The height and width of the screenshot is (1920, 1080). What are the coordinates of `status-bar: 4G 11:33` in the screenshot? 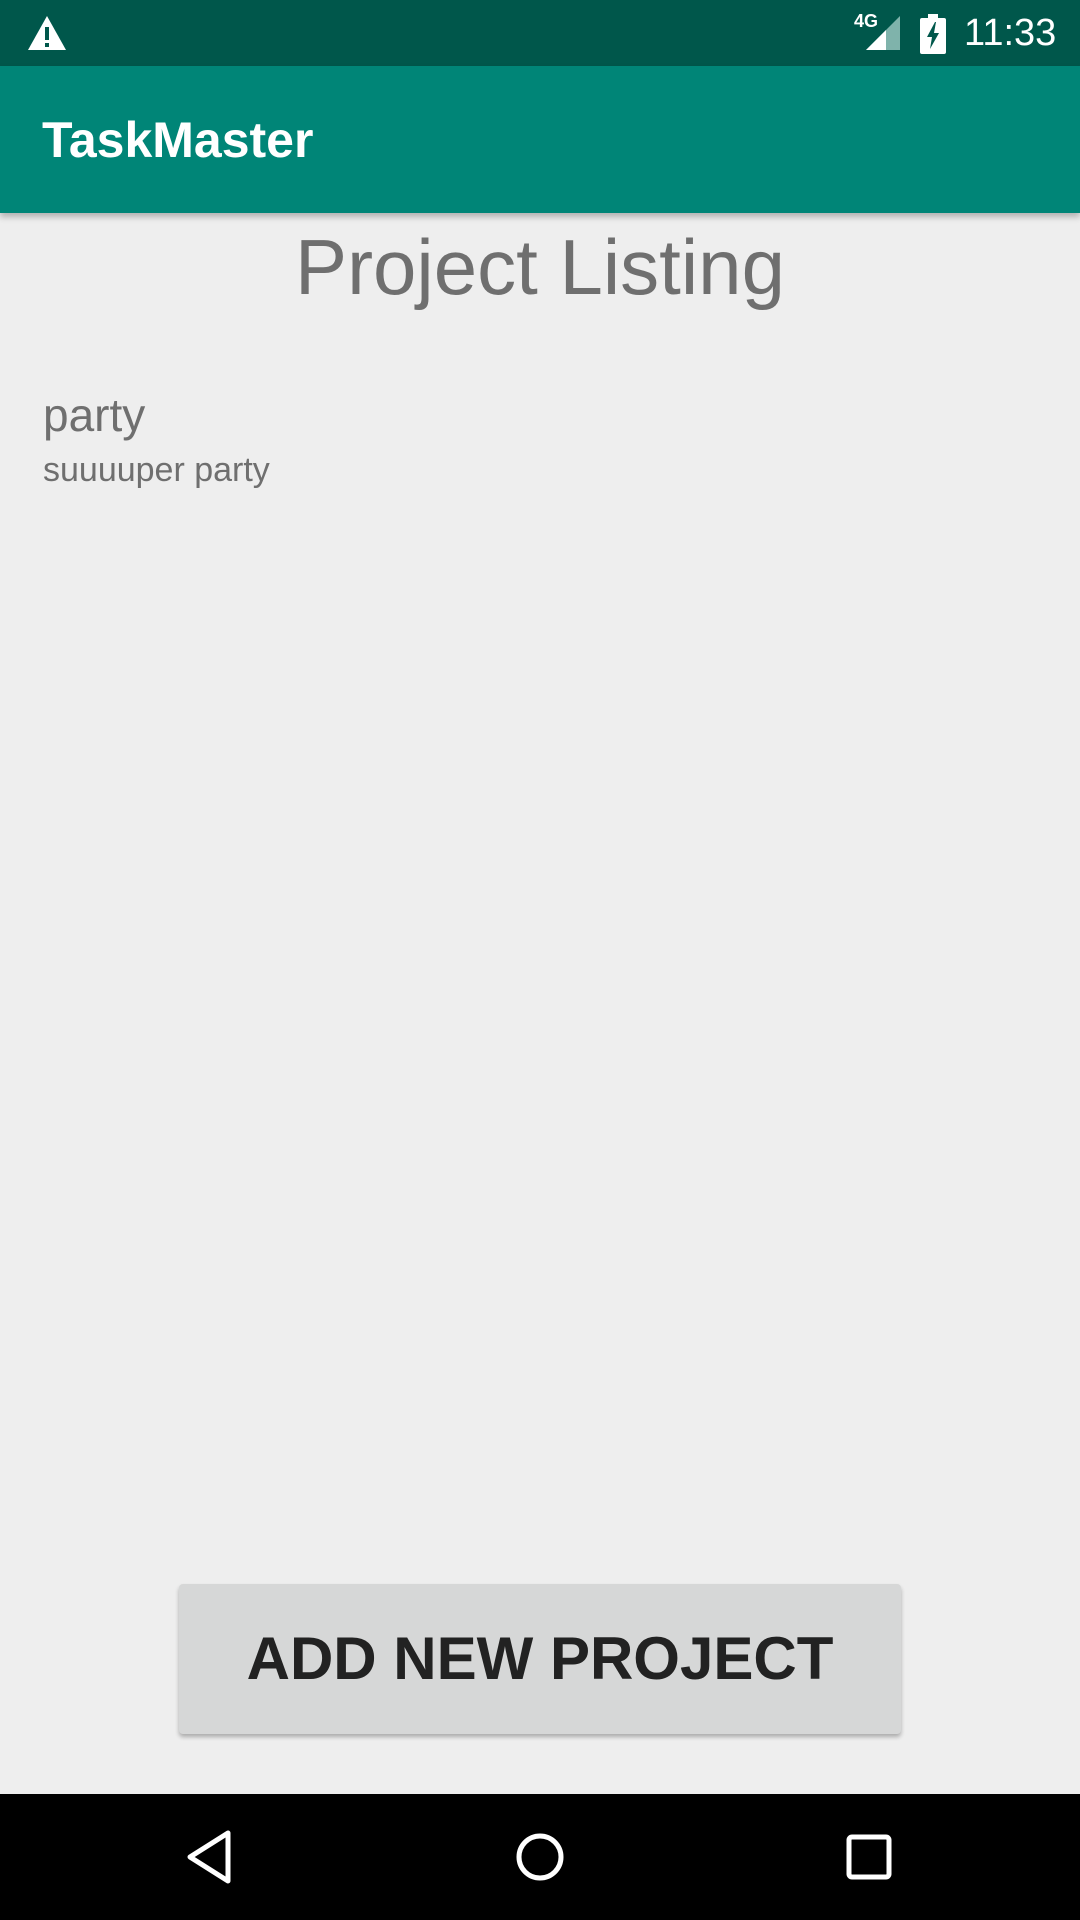 It's located at (540, 33).